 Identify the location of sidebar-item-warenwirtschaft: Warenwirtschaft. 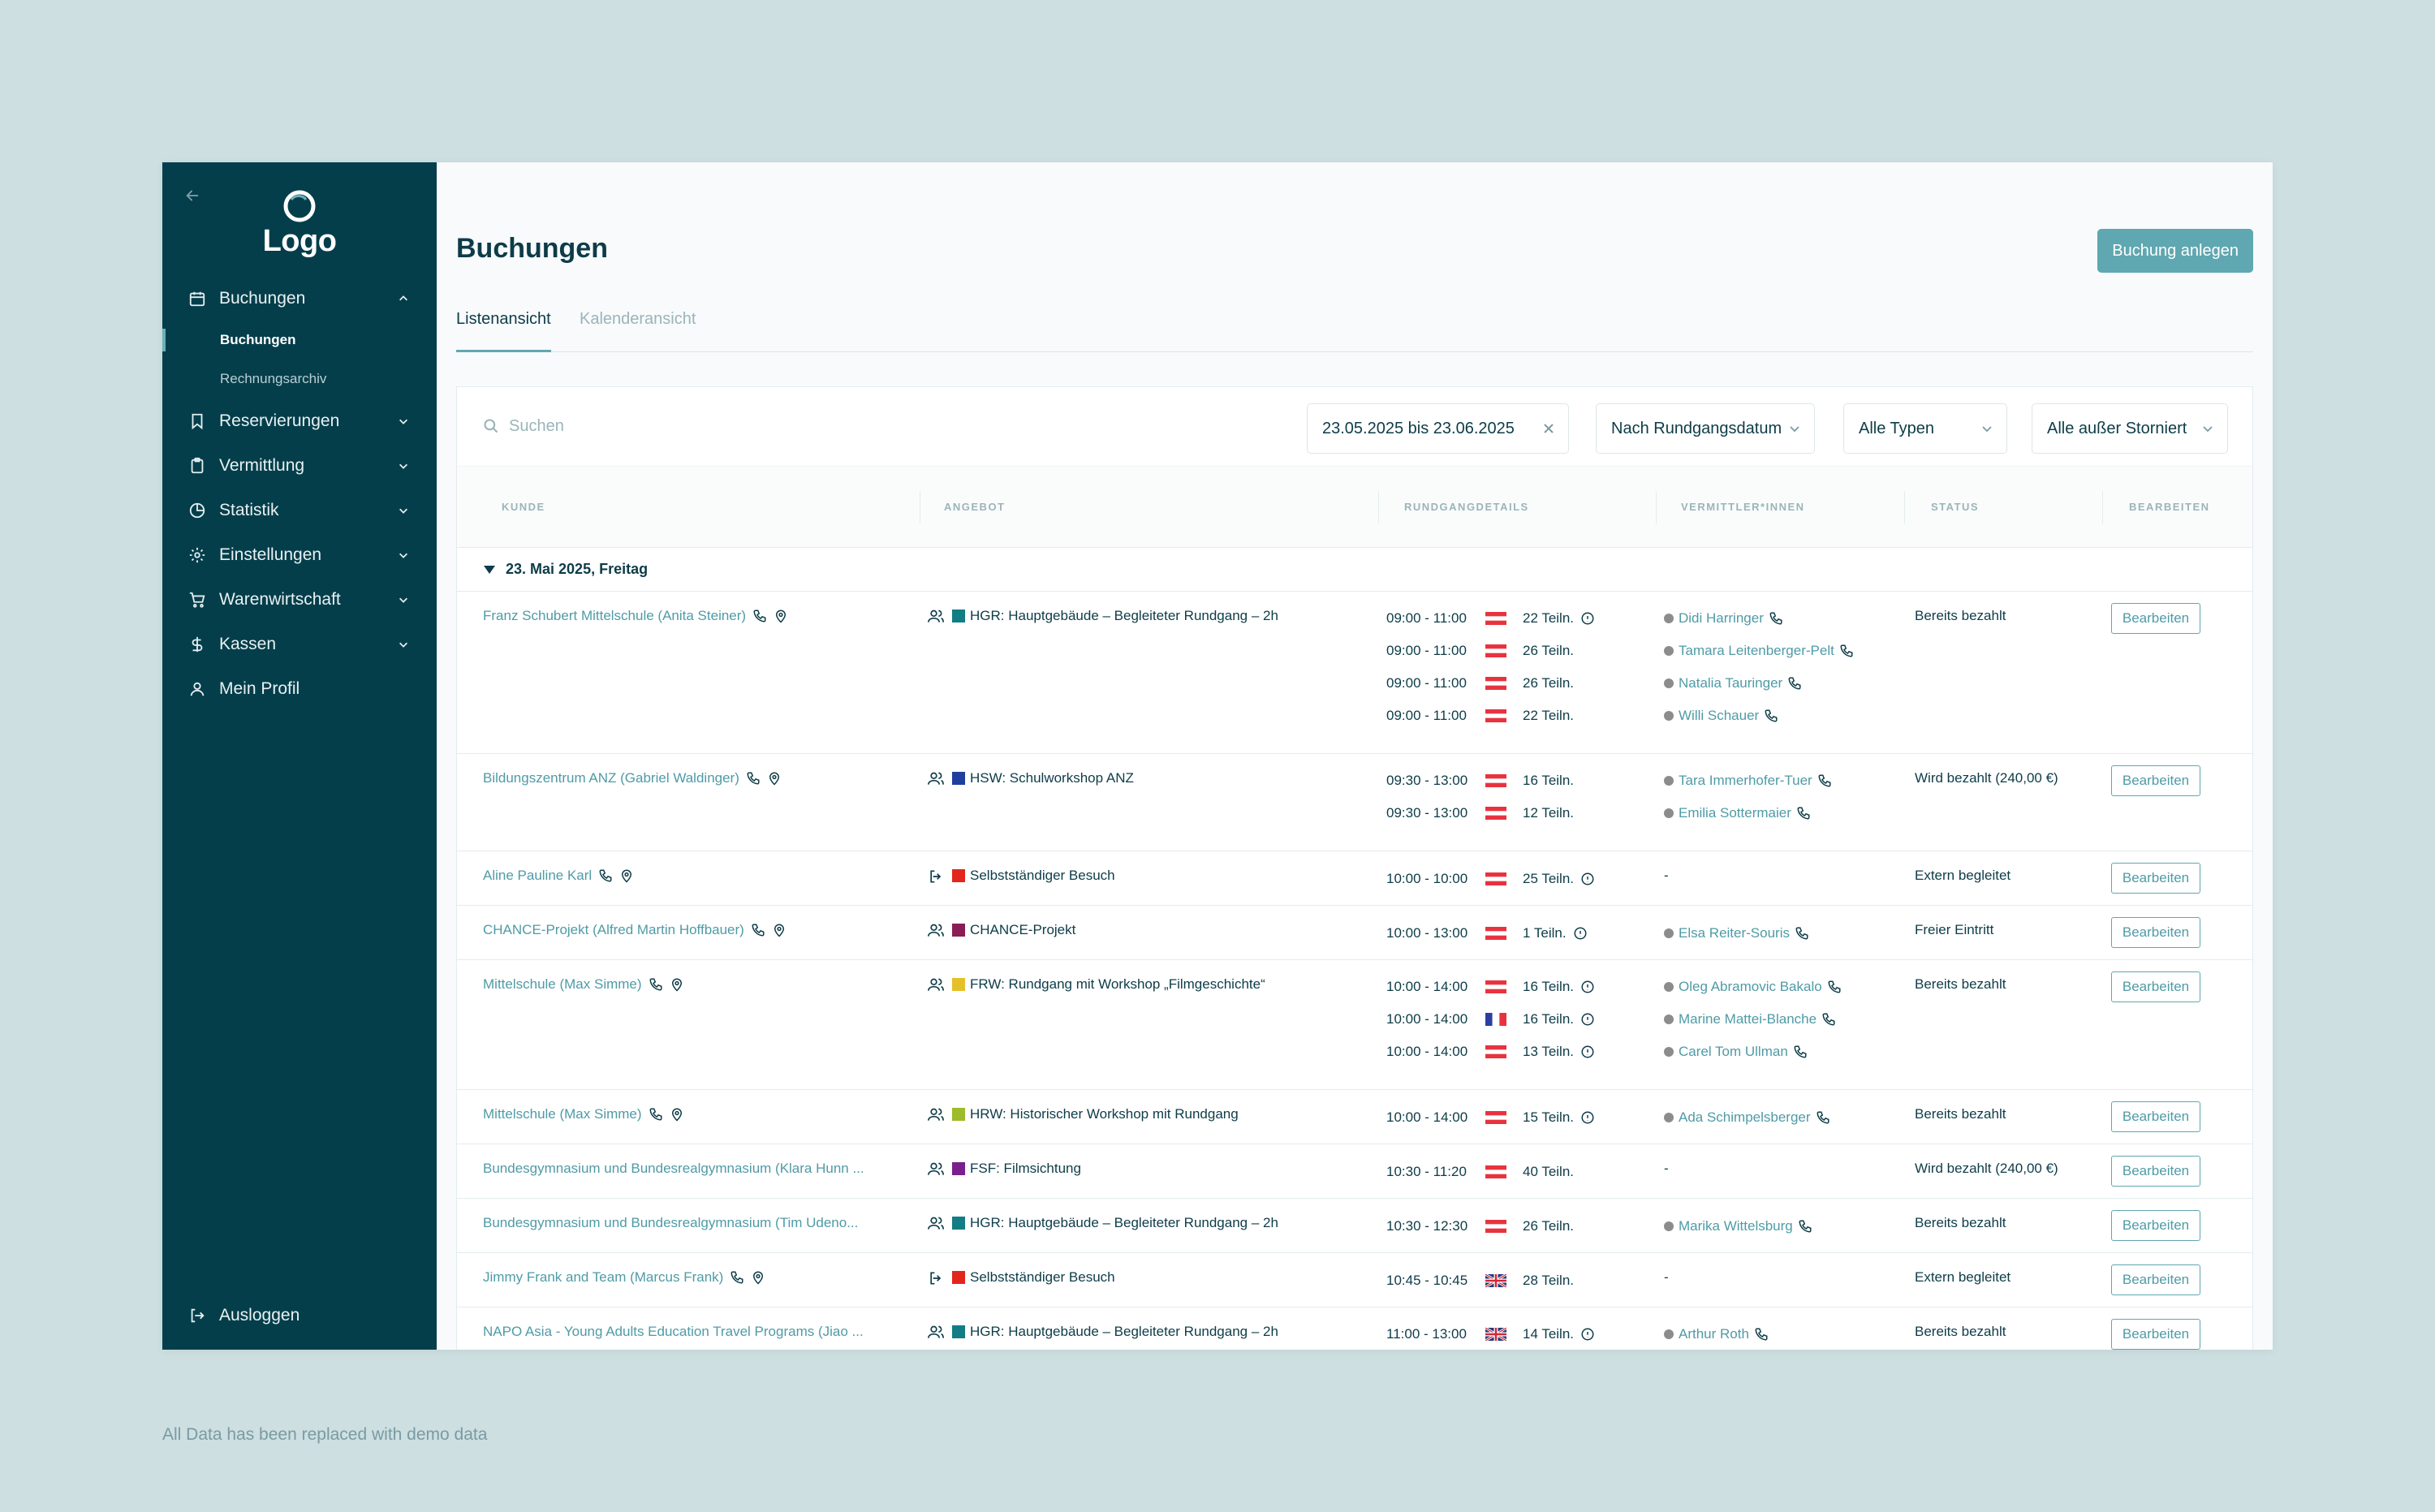
(299, 600).